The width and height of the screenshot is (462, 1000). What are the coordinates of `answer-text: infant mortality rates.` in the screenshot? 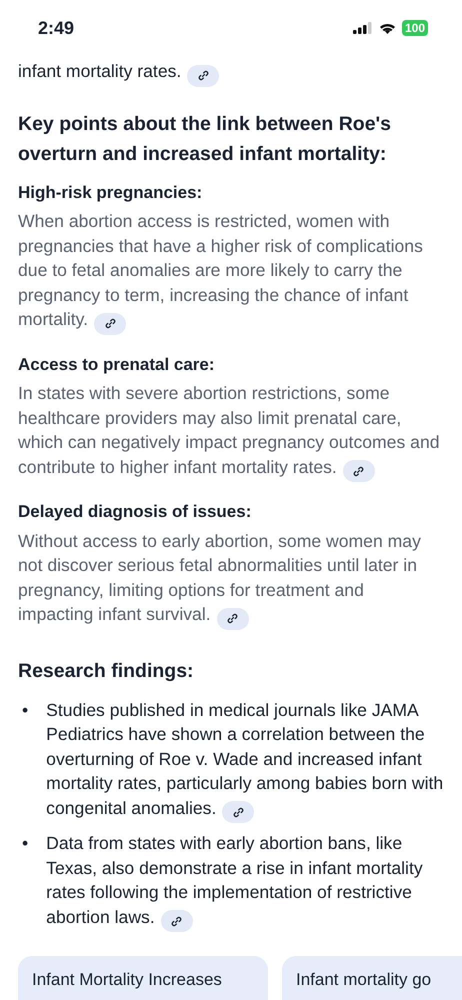 It's located at (231, 72).